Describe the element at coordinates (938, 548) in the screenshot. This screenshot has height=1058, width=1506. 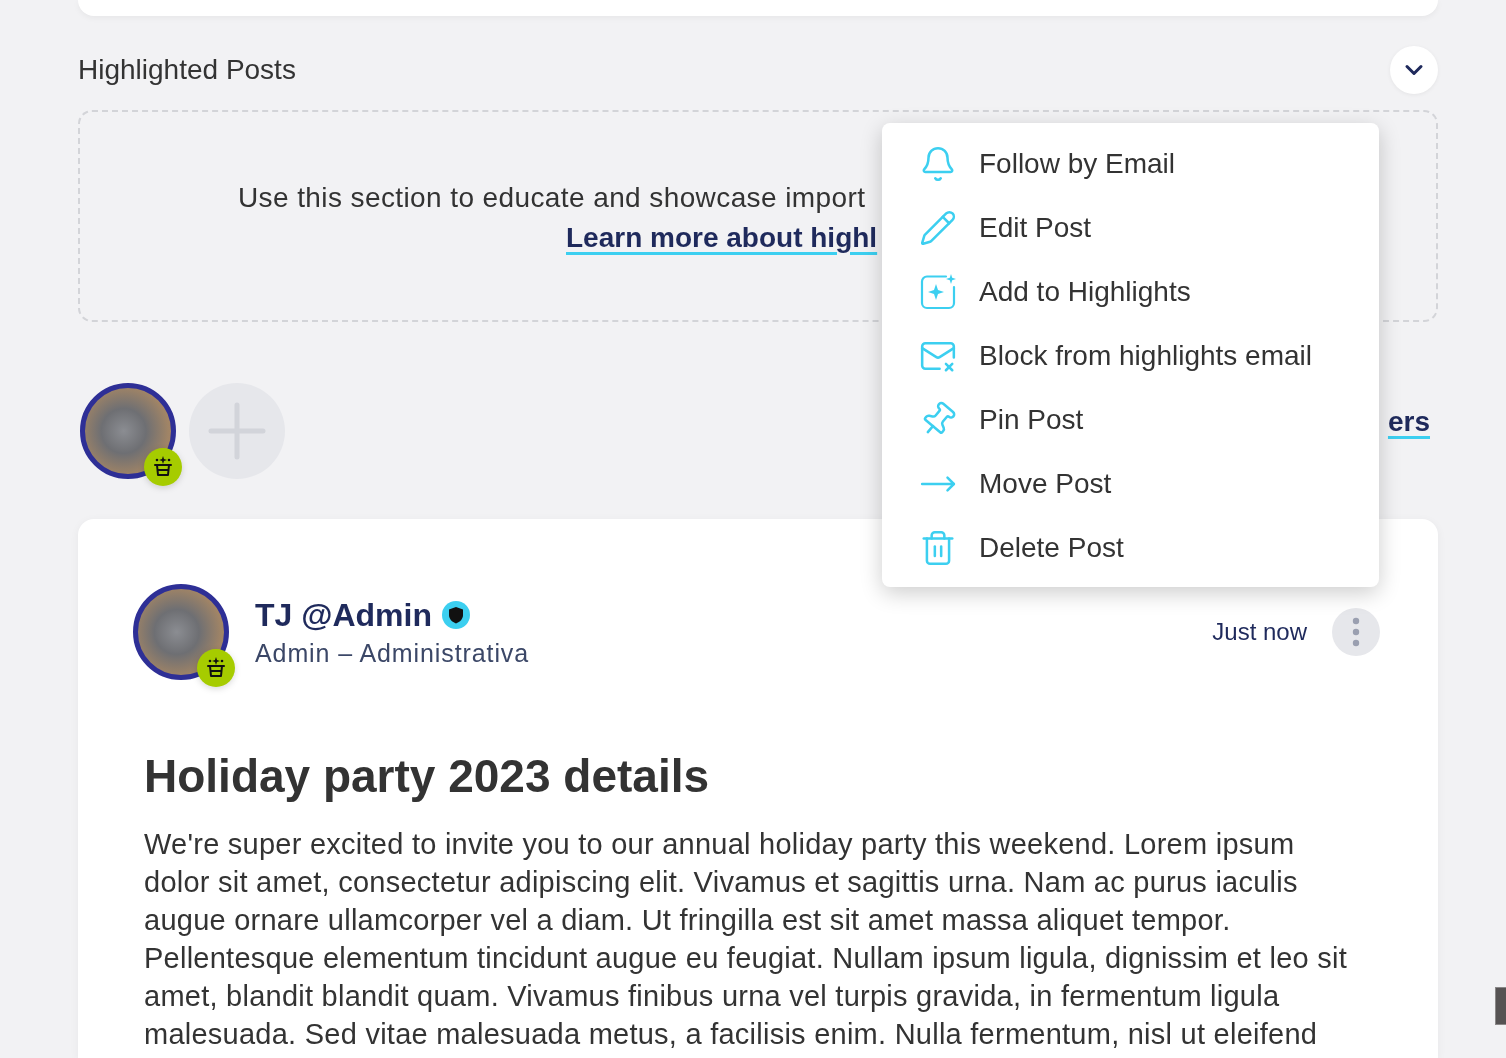
I see `trash-icon` at that location.